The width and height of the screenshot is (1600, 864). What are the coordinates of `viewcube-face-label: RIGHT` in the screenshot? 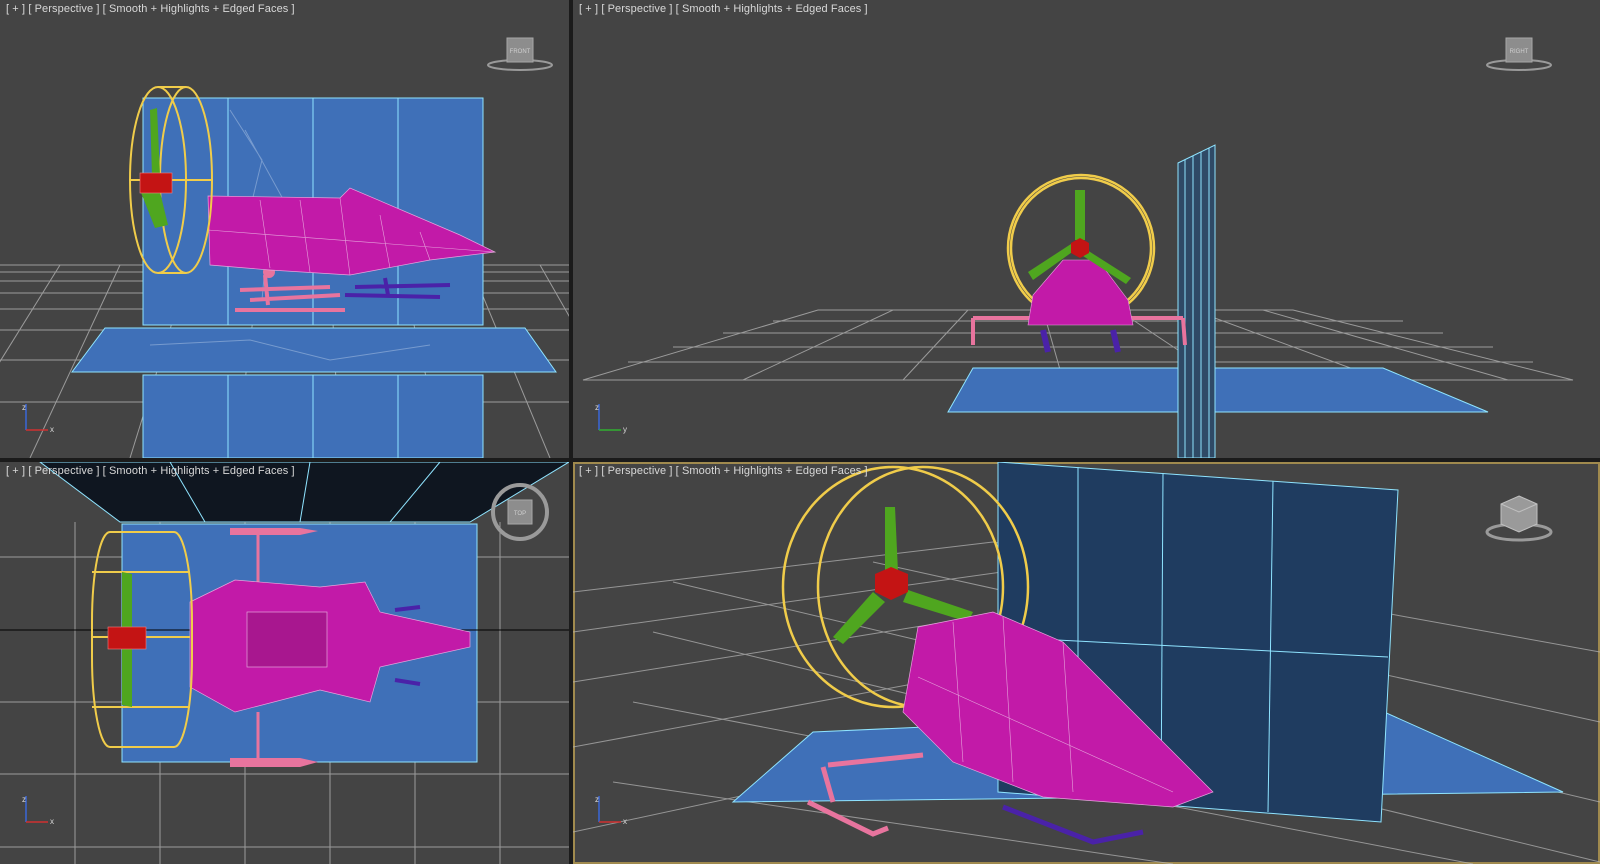 It's located at (1519, 52).